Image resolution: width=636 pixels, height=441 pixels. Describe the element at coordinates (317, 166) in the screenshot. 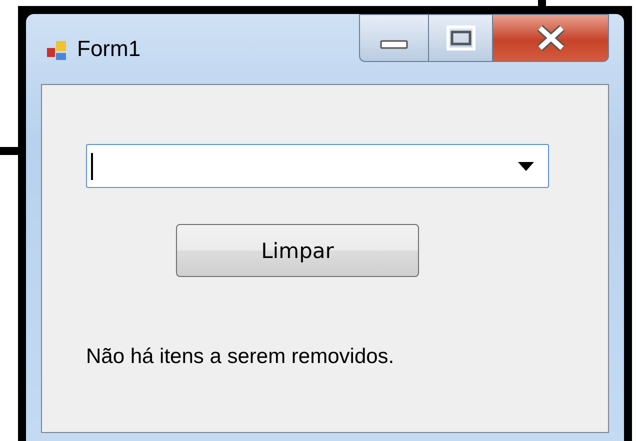

I see `combo-box` at that location.